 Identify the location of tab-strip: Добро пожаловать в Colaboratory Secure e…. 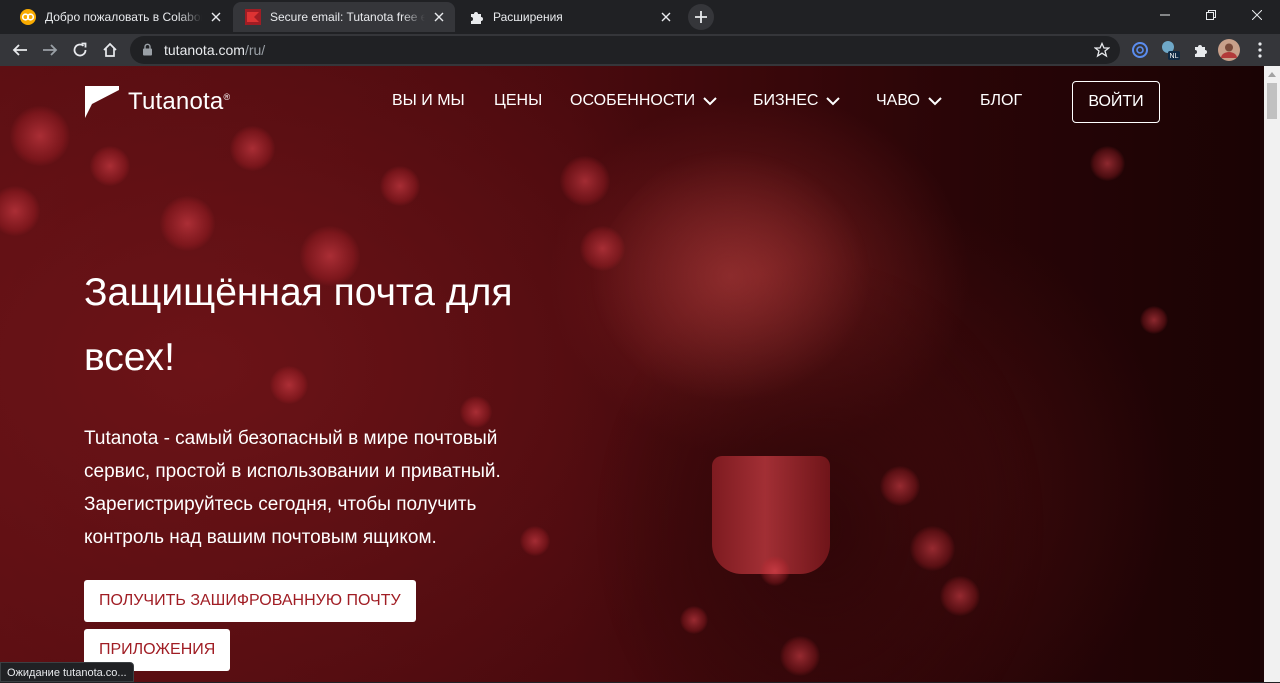
(640, 17).